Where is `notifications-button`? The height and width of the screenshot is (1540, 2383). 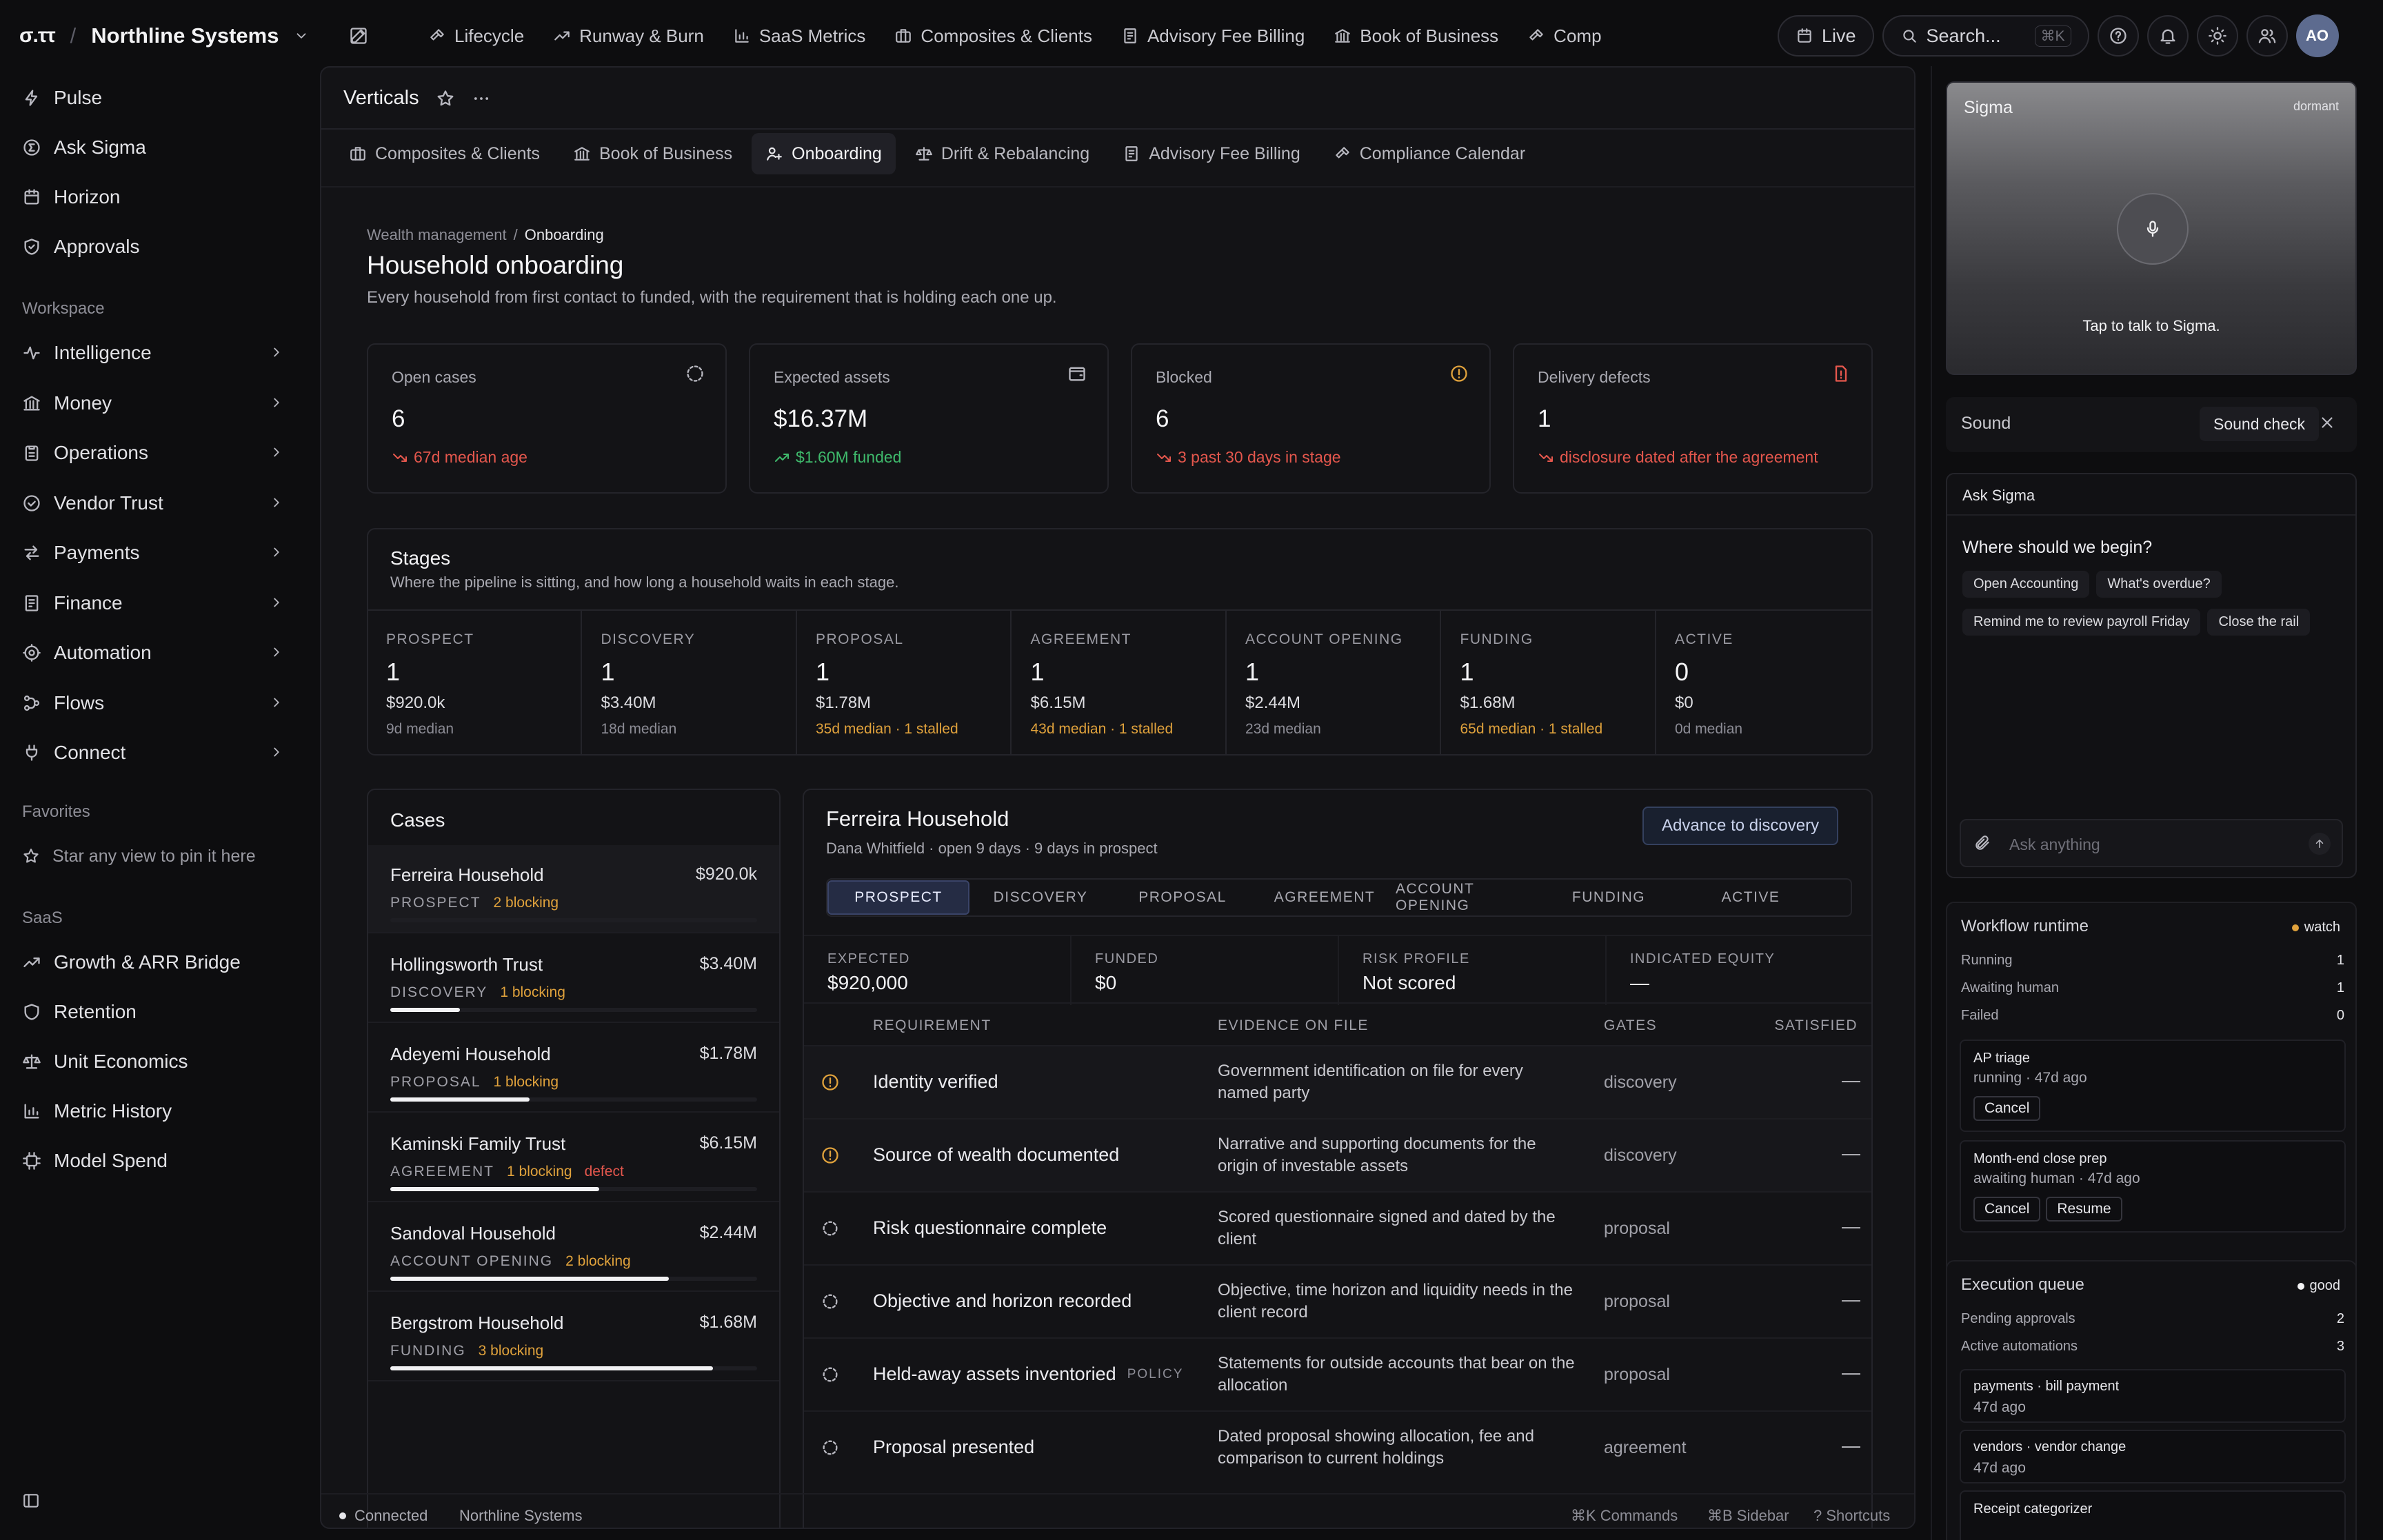
notifications-button is located at coordinates (2167, 36).